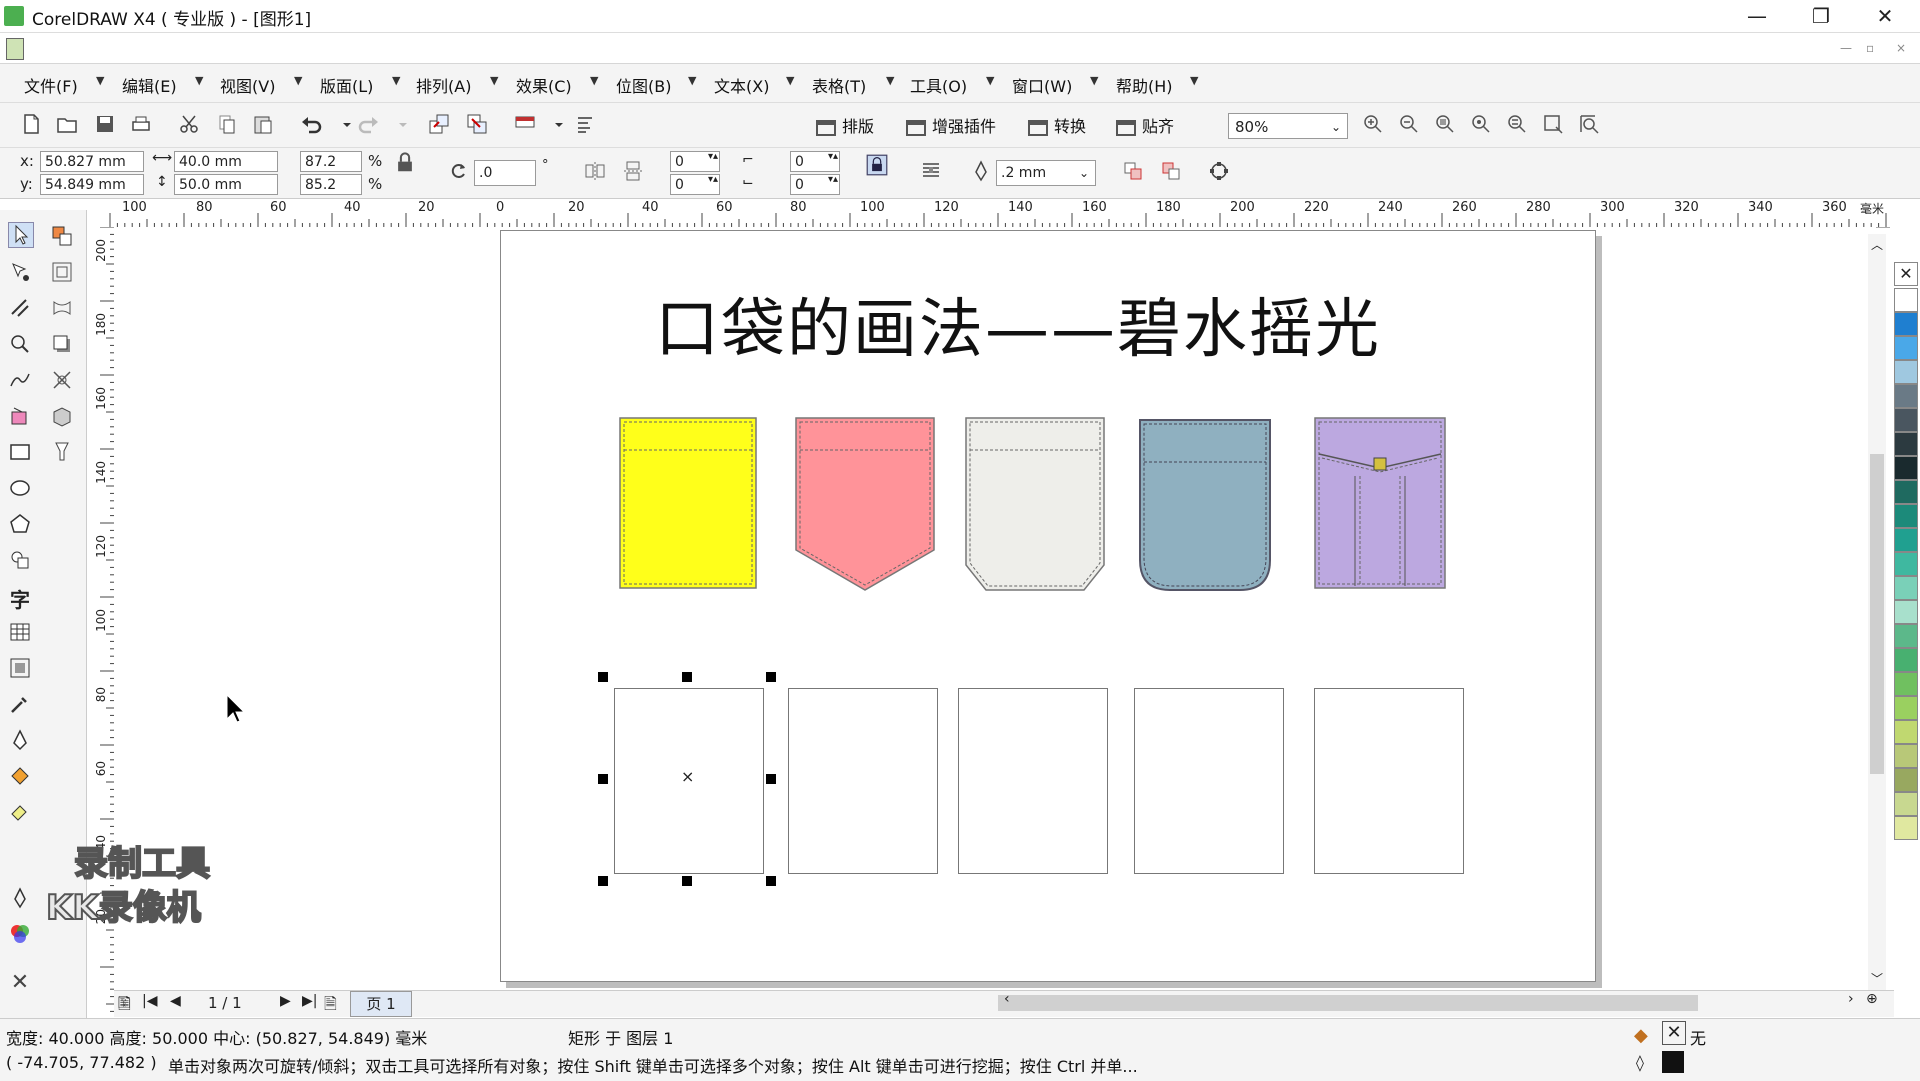 The image size is (1920, 1081). What do you see at coordinates (67, 124) in the screenshot?
I see `open-folder-icon` at bounding box center [67, 124].